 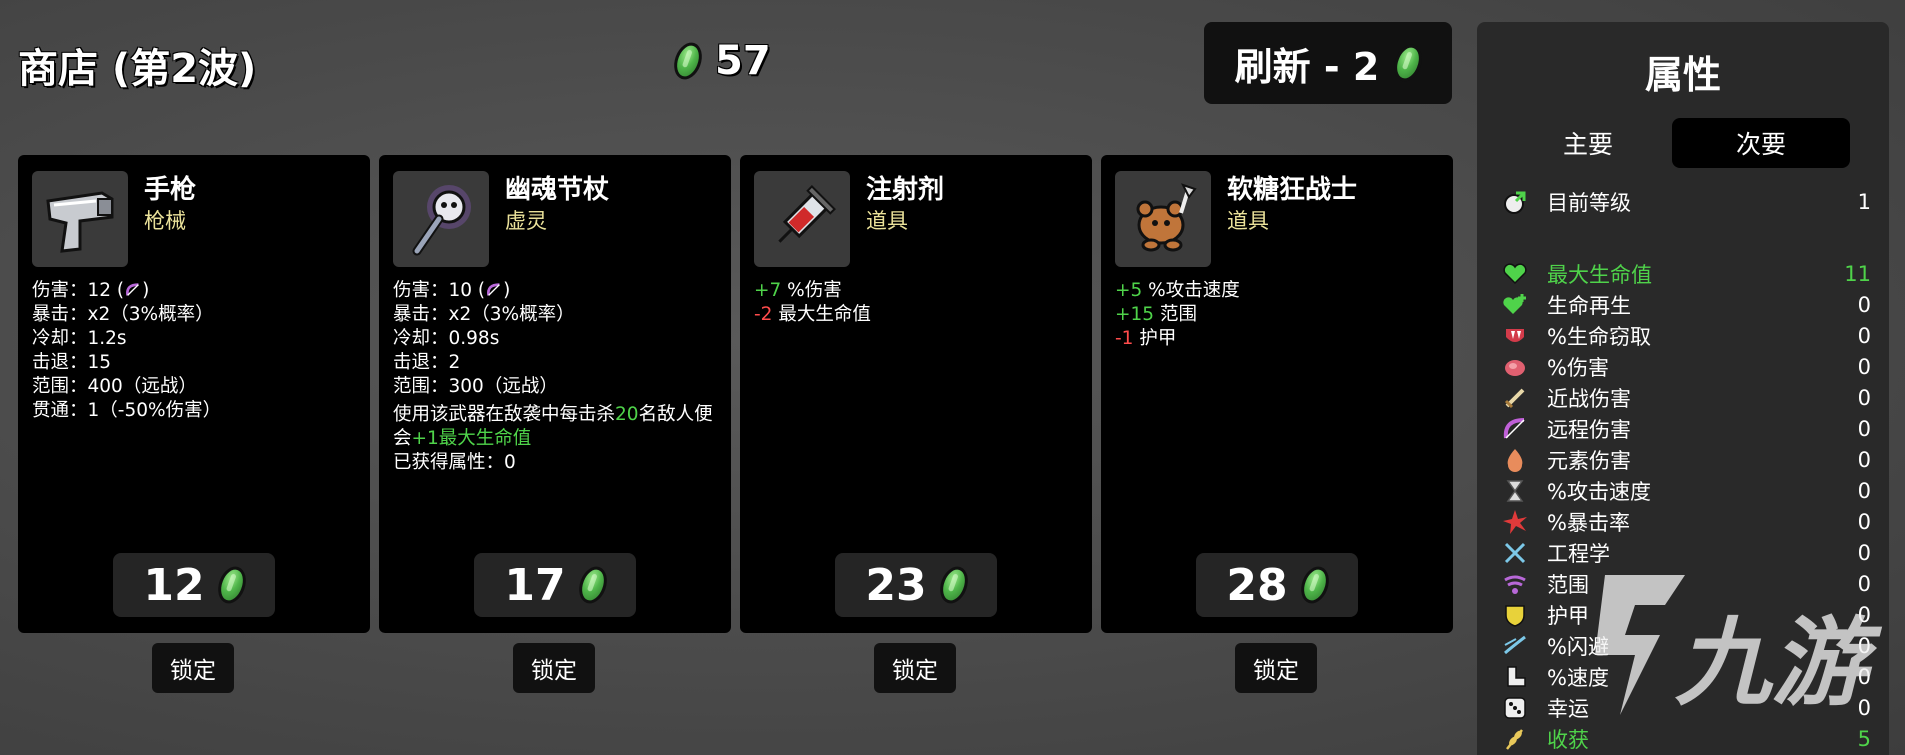 I want to click on buy-button: 12, so click(x=194, y=585).